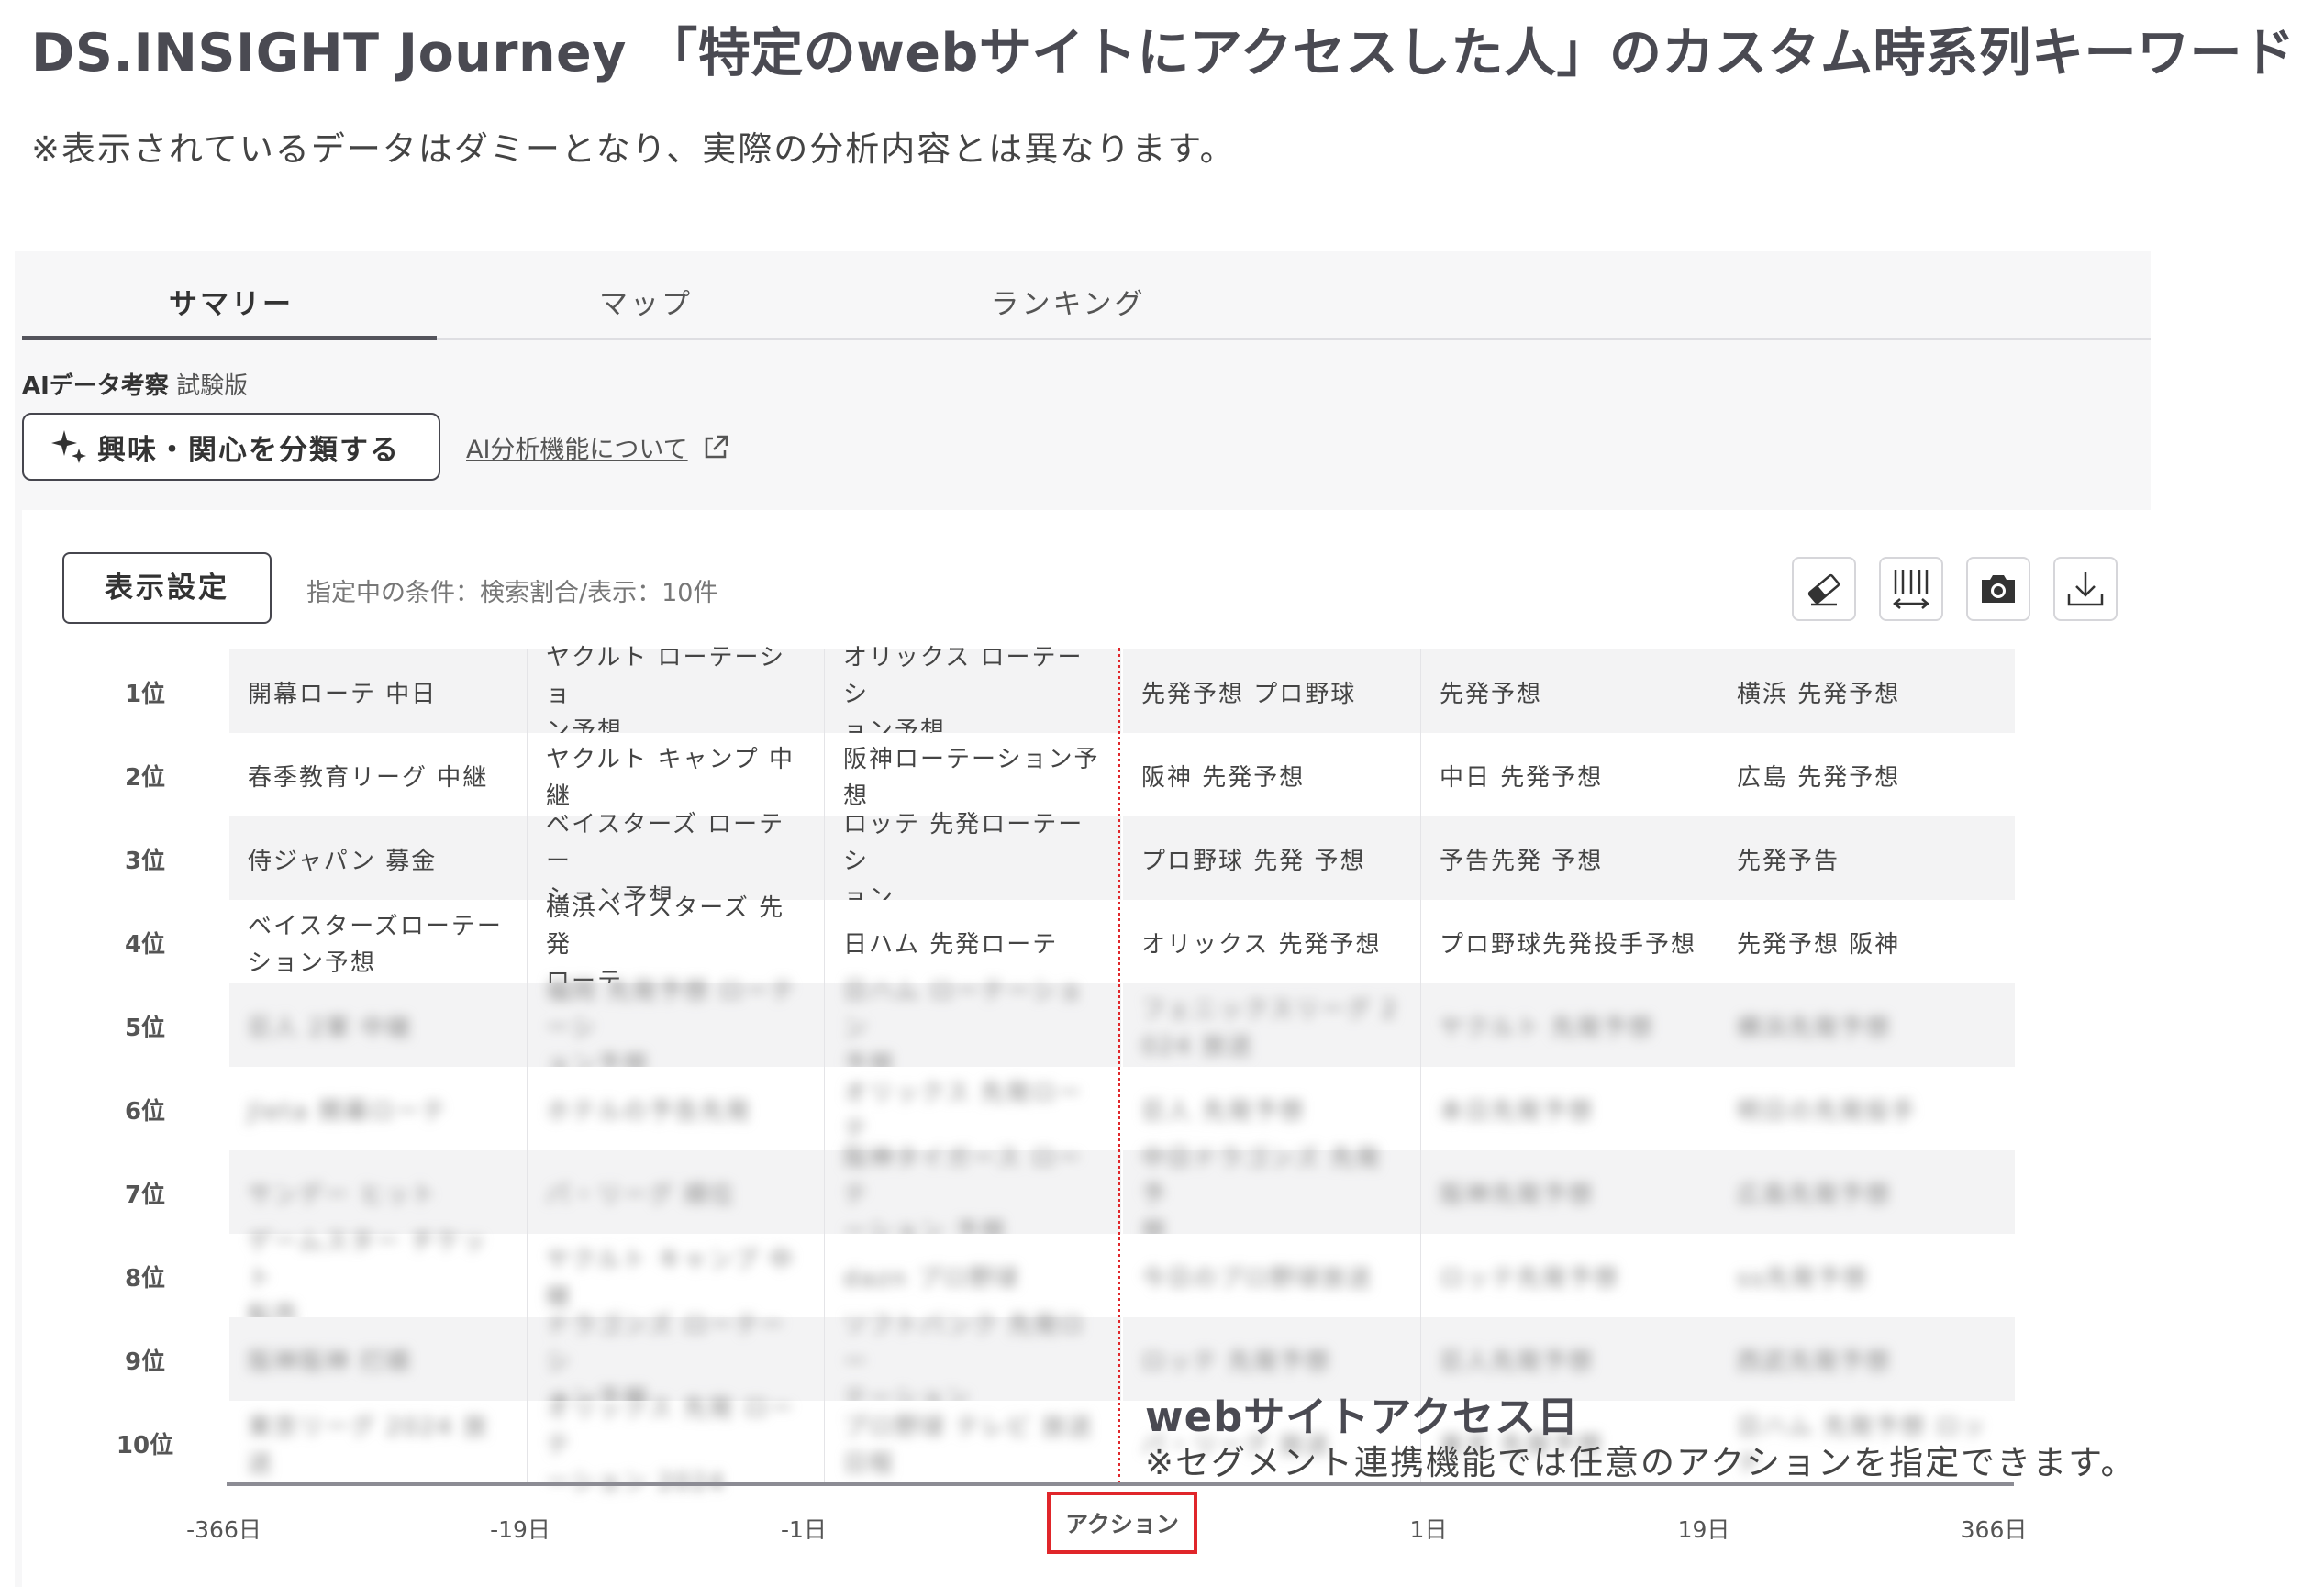  What do you see at coordinates (869, 1463) in the screenshot?
I see `keyword-text: 日程` at bounding box center [869, 1463].